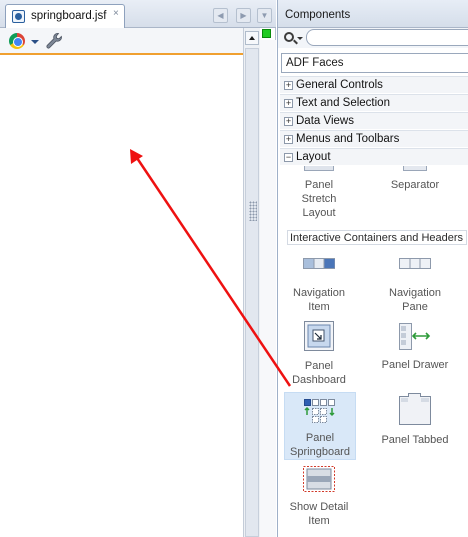 The width and height of the screenshot is (468, 537). Describe the element at coordinates (319, 213) in the screenshot. I see `item-label: Layout` at that location.